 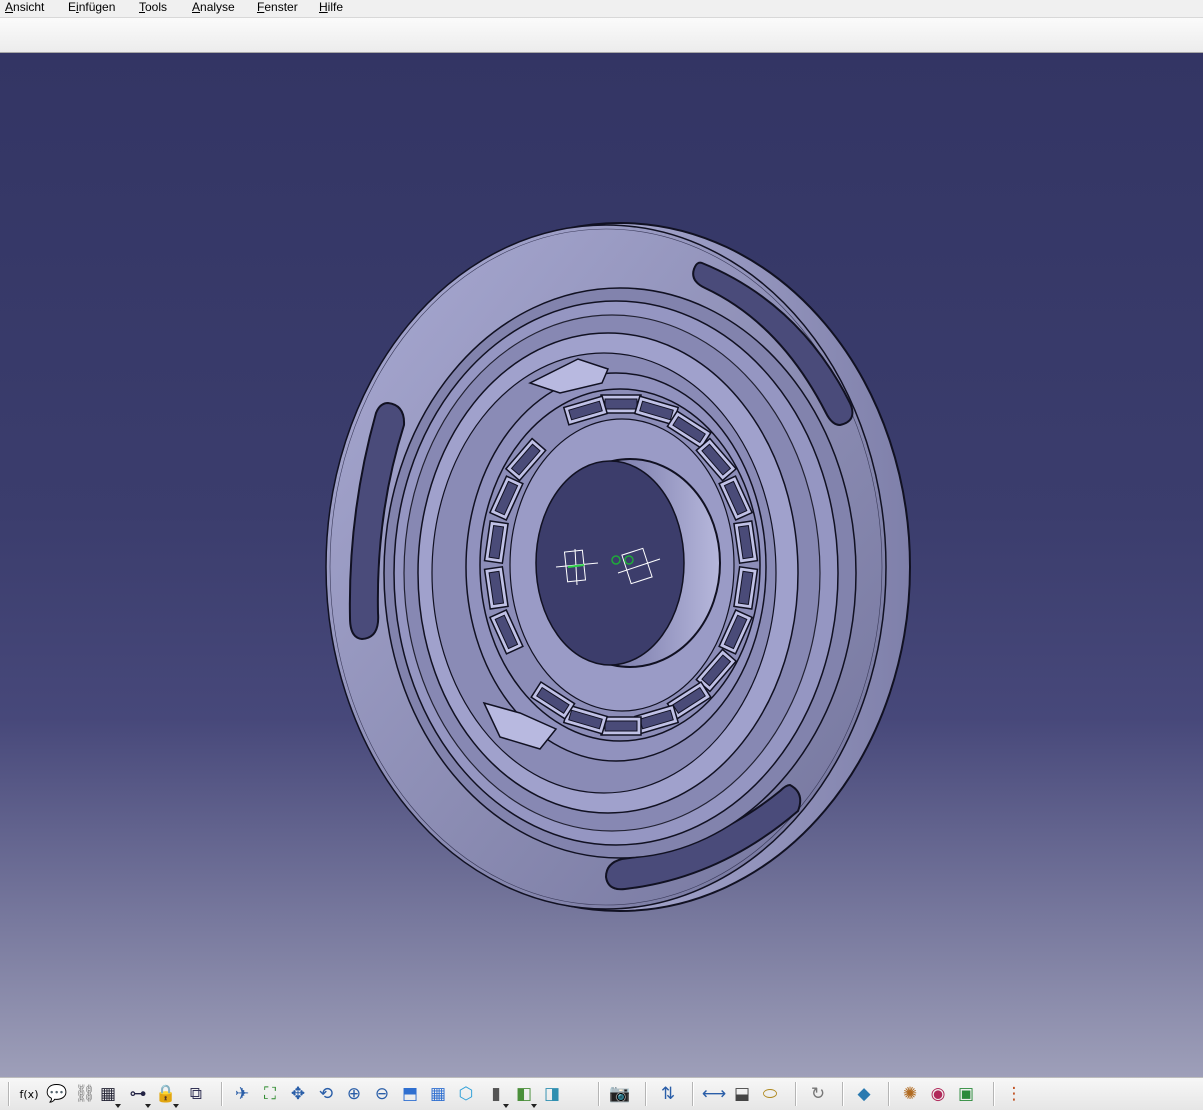 What do you see at coordinates (331, 8) in the screenshot?
I see `menu-hilfe: Hilfe` at bounding box center [331, 8].